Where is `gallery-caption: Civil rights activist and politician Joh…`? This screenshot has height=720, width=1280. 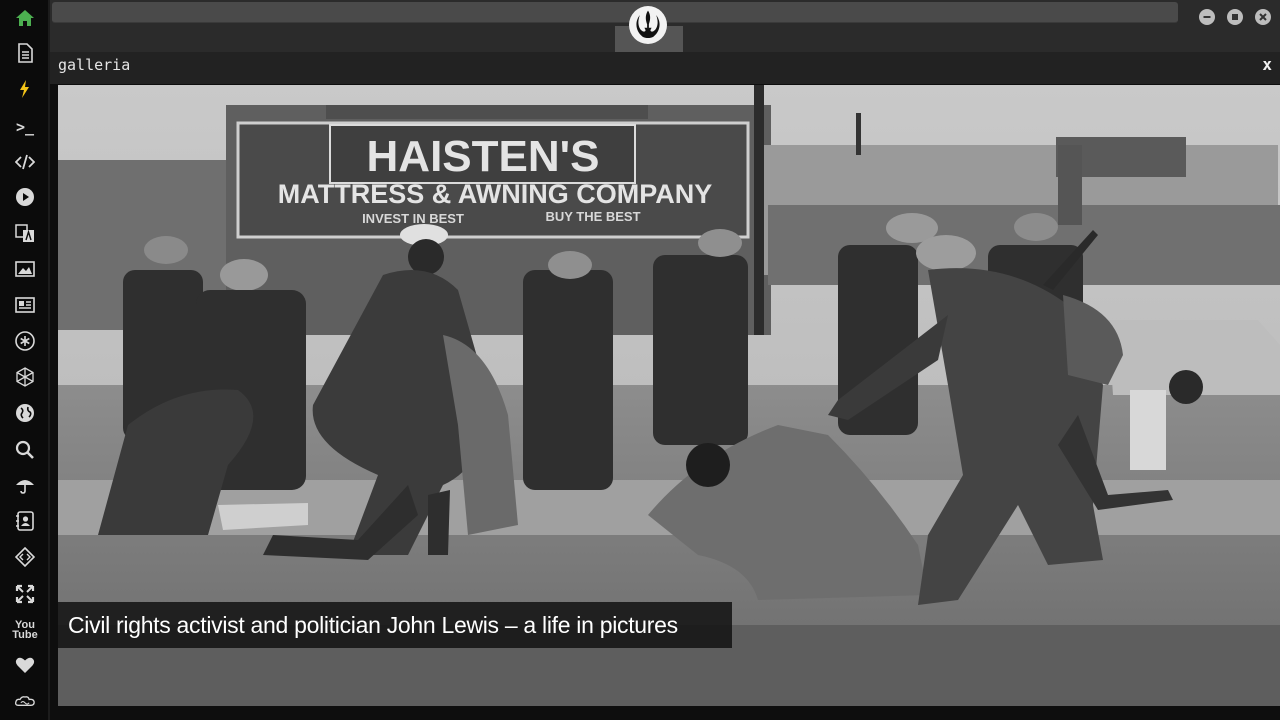
gallery-caption: Civil rights activist and politician Joh… is located at coordinates (395, 625).